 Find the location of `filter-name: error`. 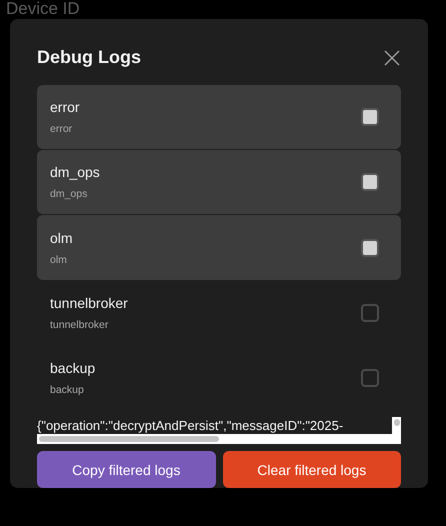

filter-name: error is located at coordinates (65, 107).